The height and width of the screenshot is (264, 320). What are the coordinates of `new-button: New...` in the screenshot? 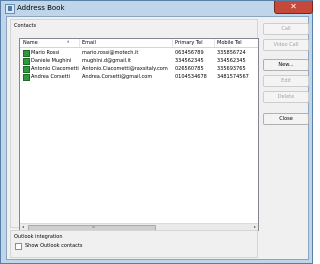 It's located at (286, 65).